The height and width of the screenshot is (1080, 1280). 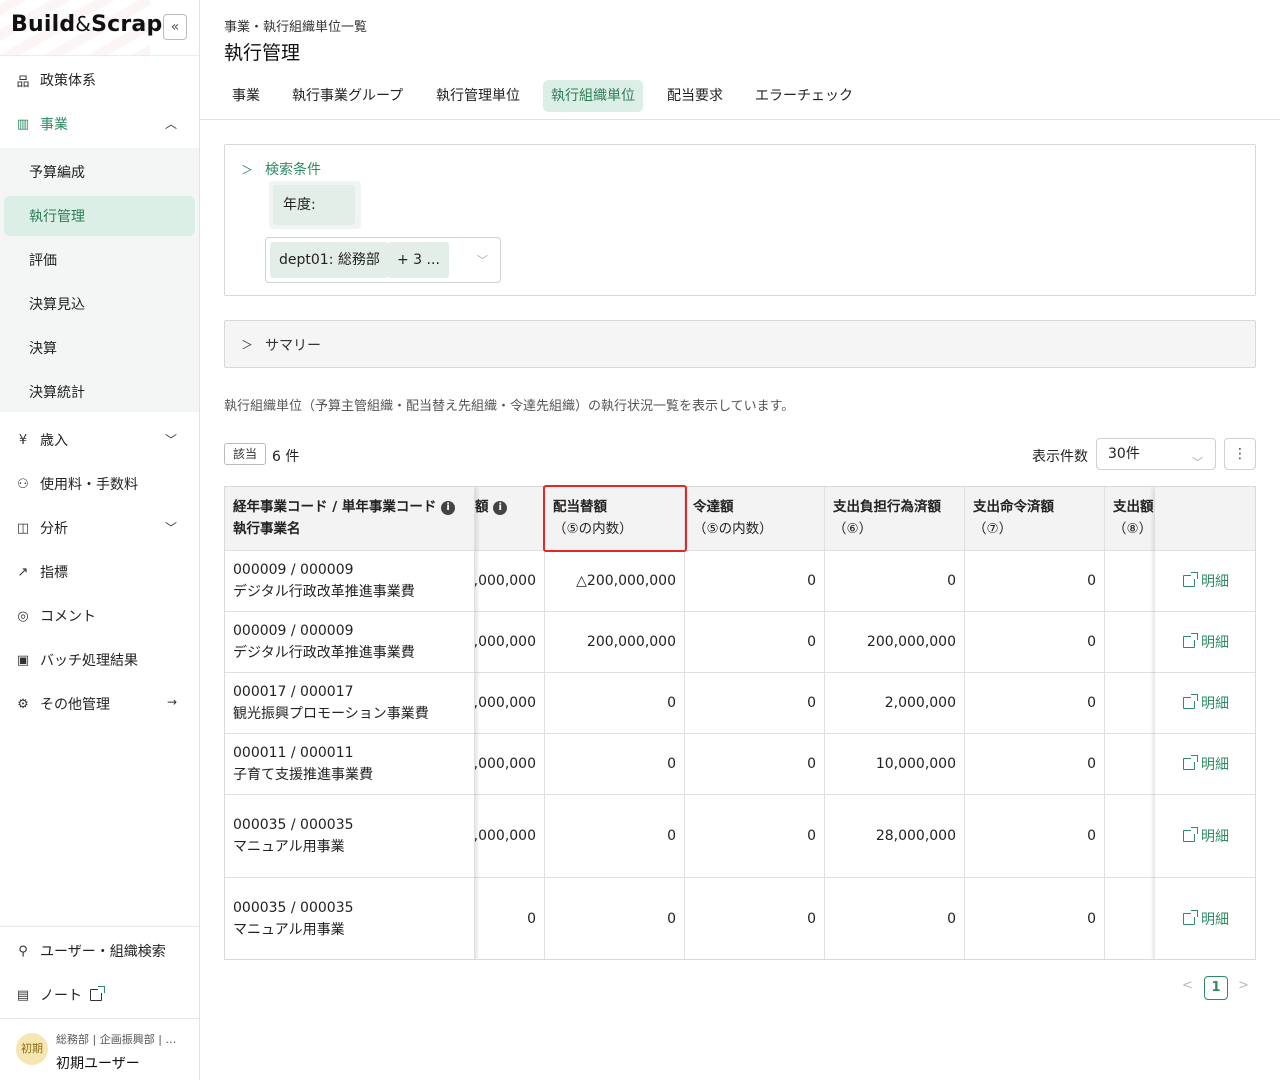 I want to click on sidebar-item-indicators: ↗ 指標, so click(x=99, y=572).